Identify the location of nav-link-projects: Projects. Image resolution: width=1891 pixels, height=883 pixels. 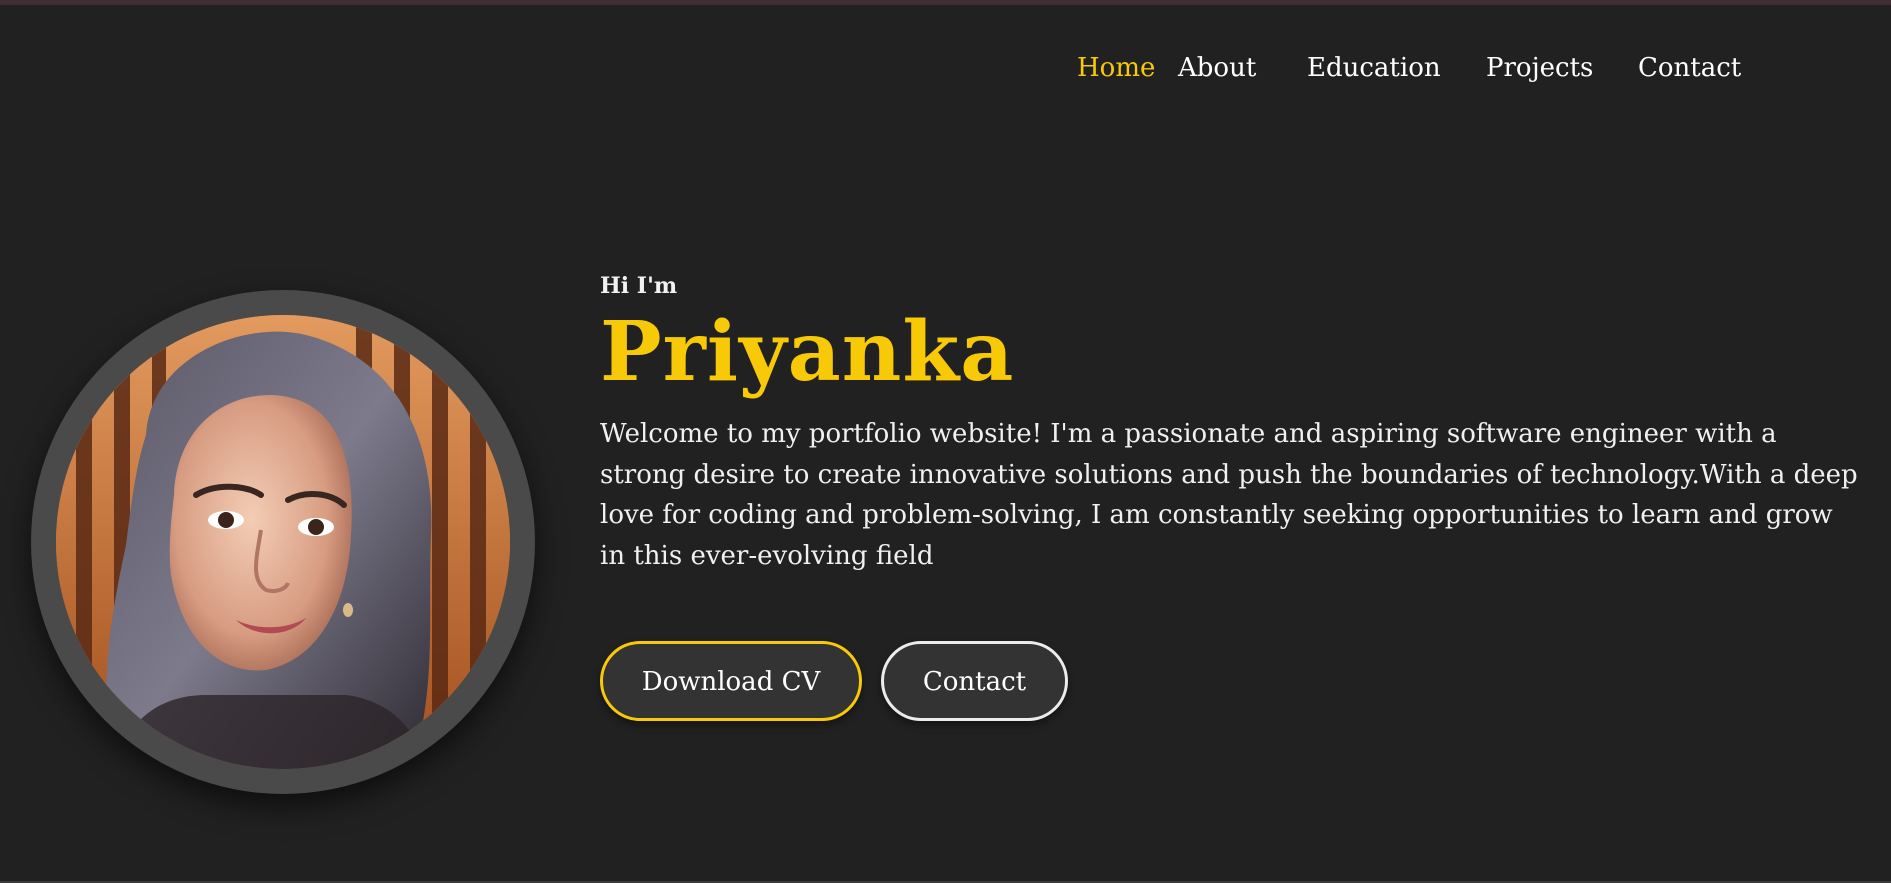
(1539, 68).